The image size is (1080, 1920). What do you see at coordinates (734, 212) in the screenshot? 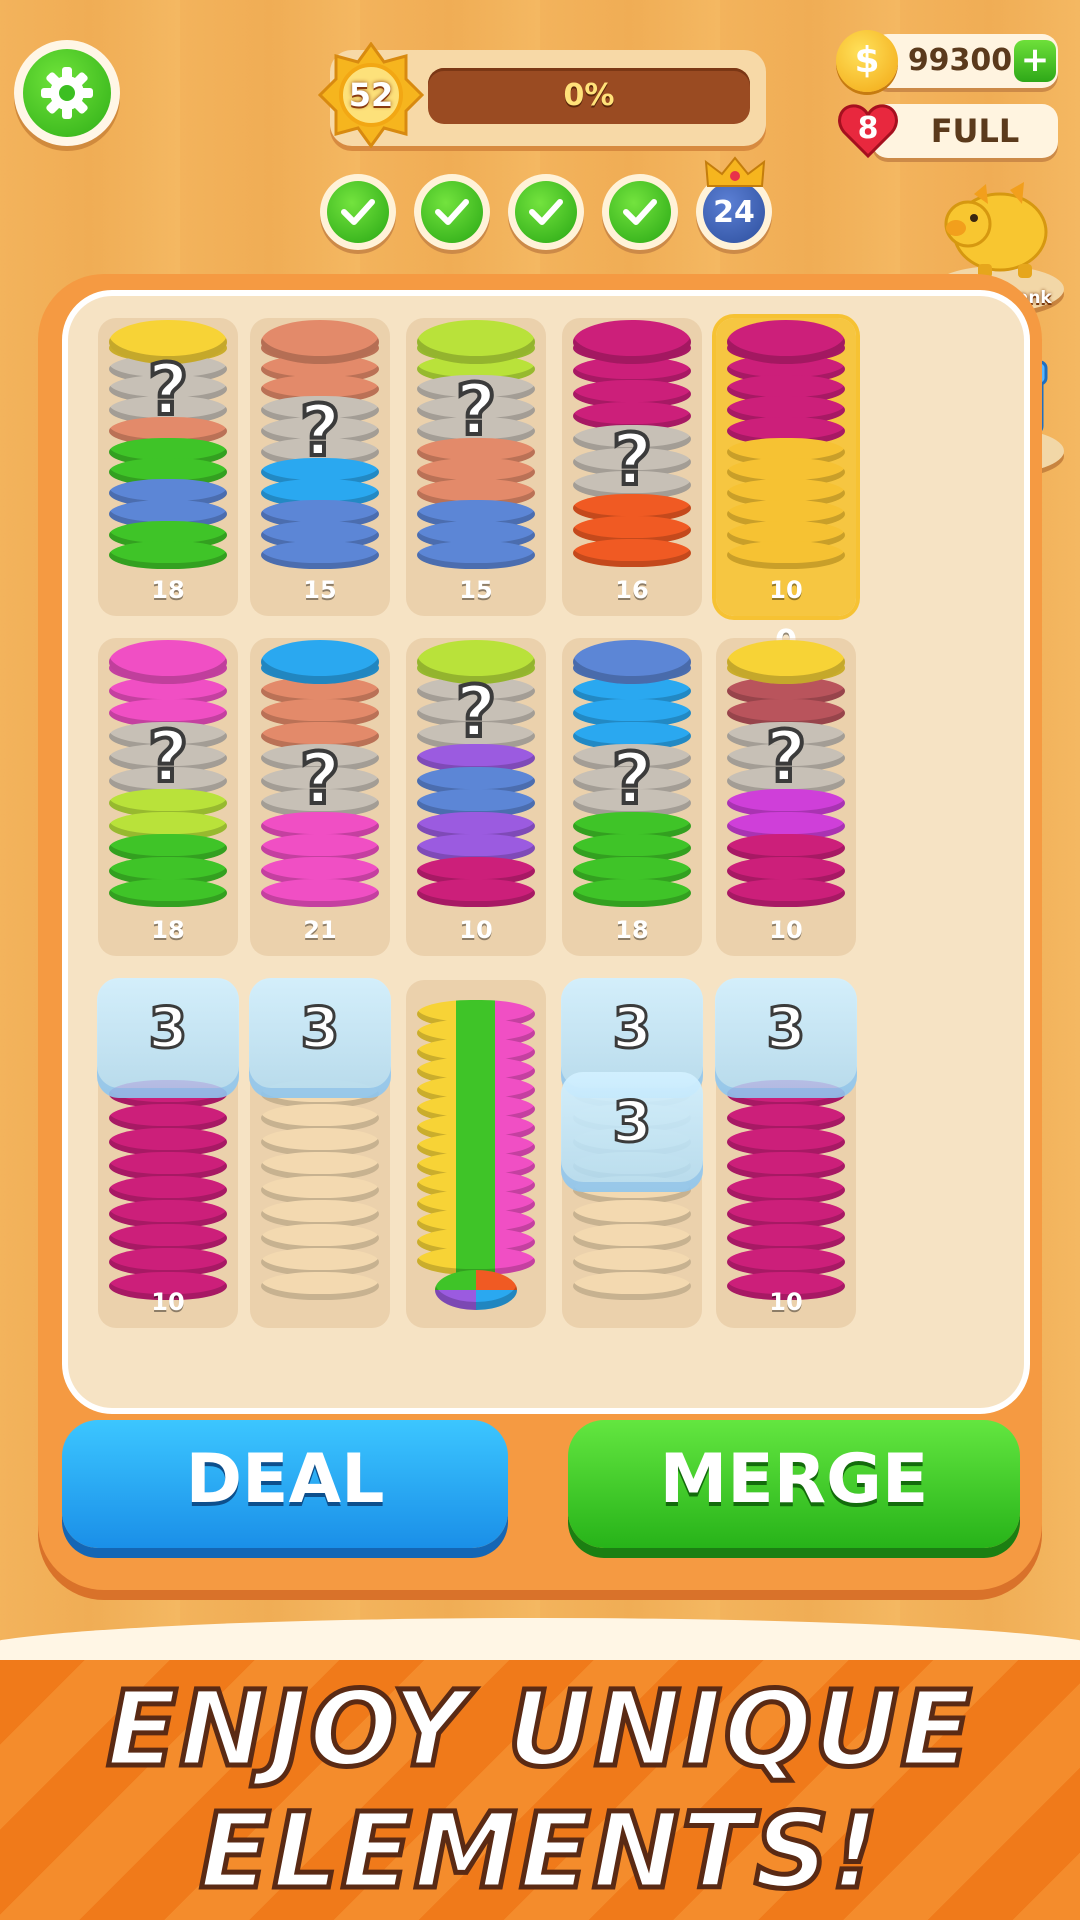
I see `final-checkpoint-number: 24` at bounding box center [734, 212].